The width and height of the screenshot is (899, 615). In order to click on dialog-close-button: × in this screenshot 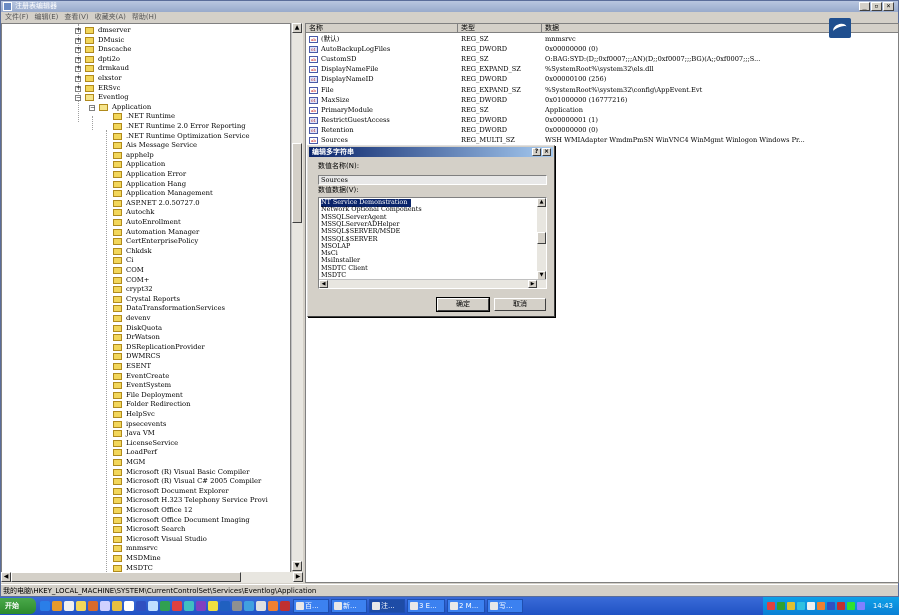, I will do `click(546, 152)`.